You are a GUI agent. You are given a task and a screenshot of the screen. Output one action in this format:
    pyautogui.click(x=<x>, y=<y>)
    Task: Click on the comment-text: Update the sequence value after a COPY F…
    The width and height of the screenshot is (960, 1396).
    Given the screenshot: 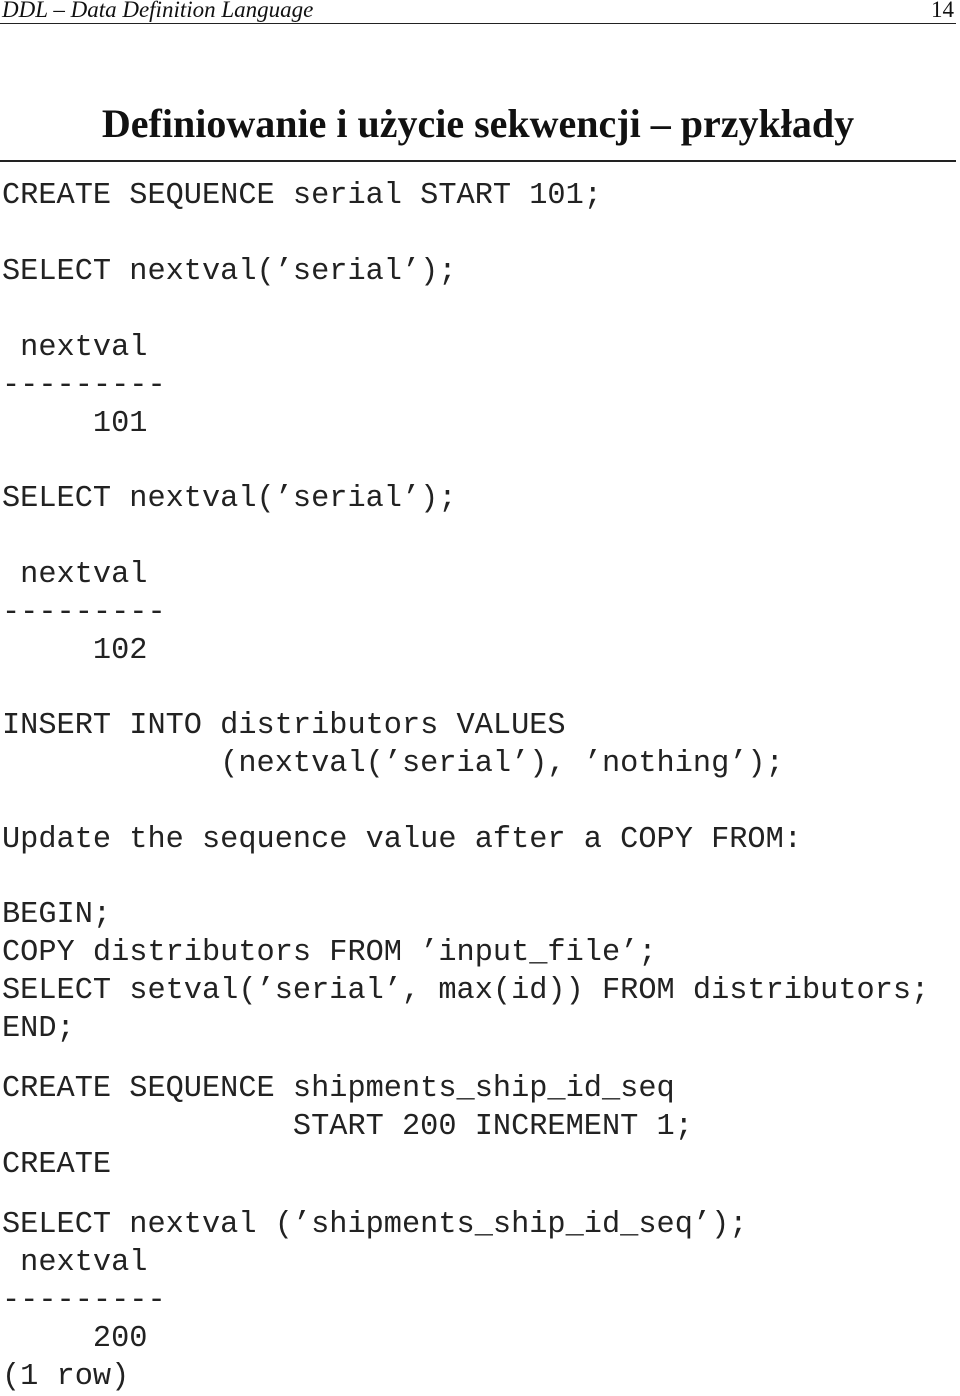 What is the action you would take?
    pyautogui.click(x=402, y=840)
    